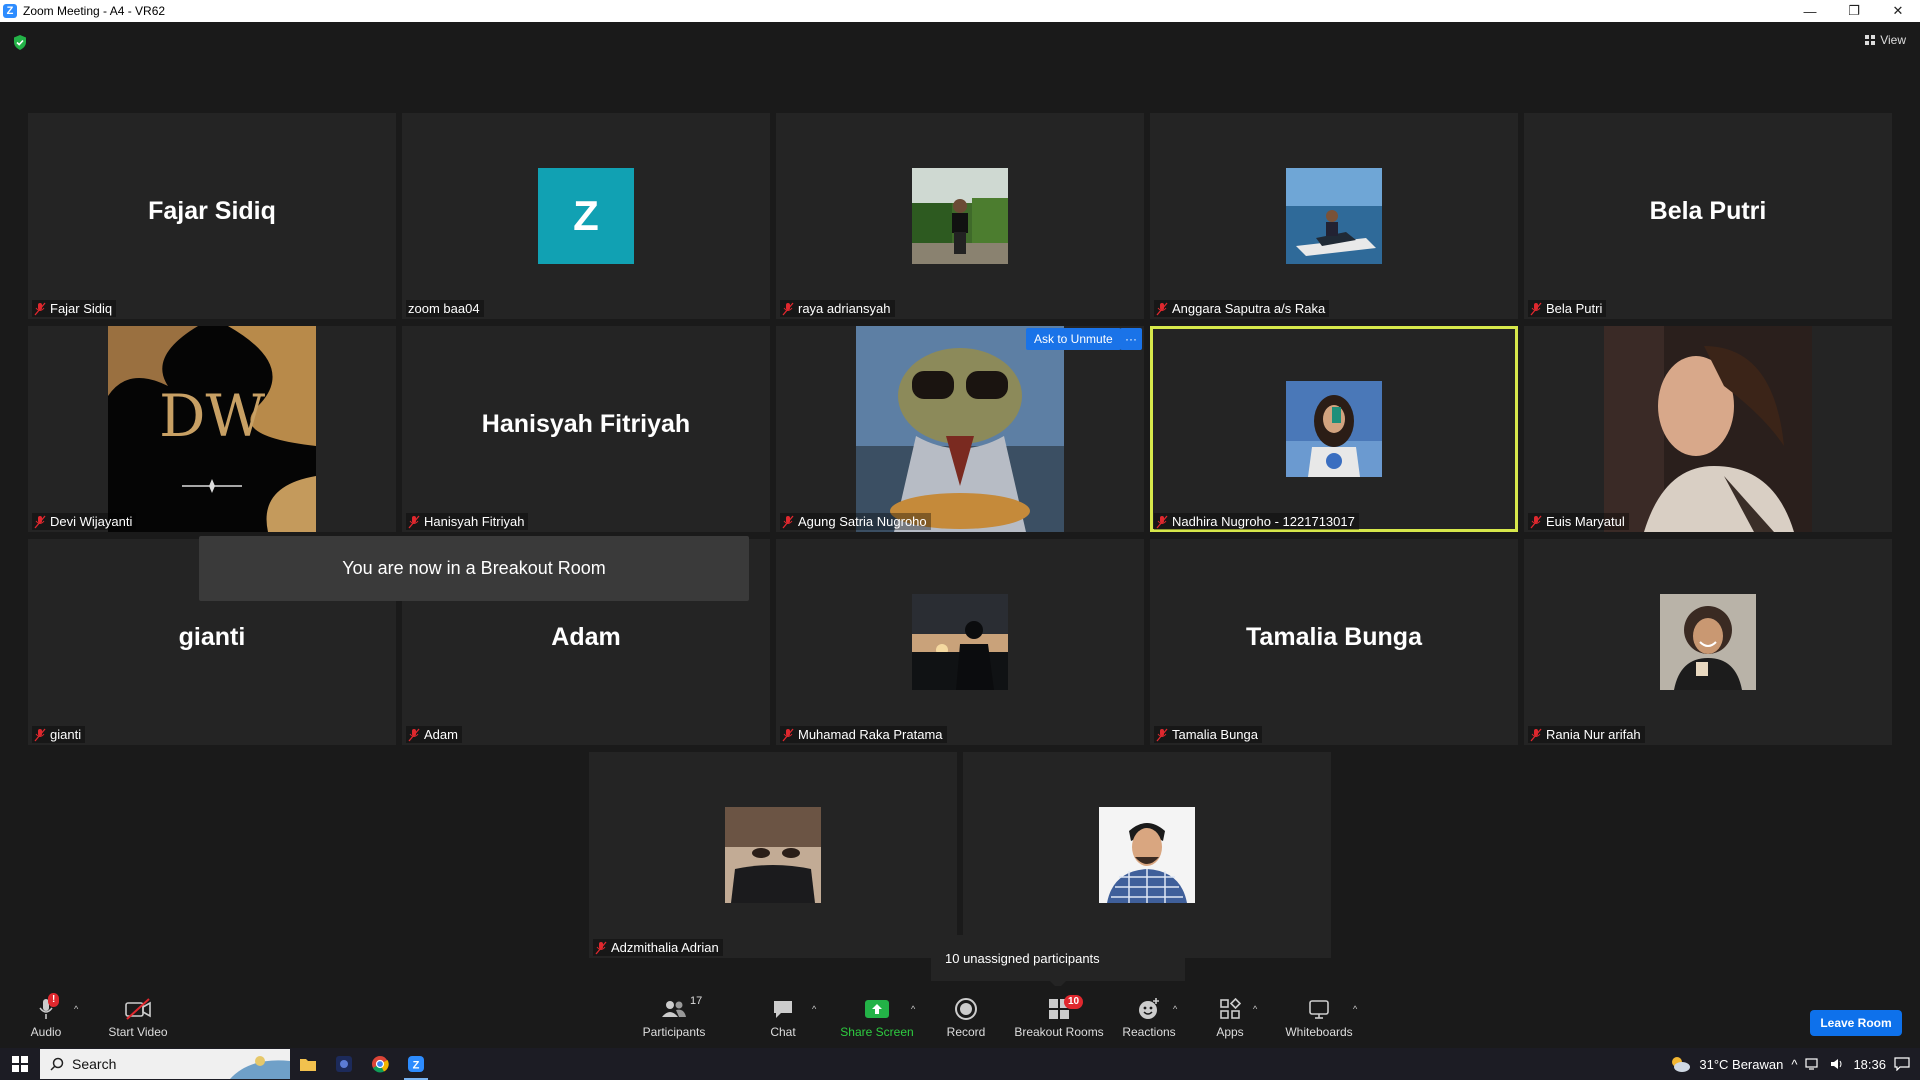 This screenshot has width=1920, height=1080. Describe the element at coordinates (966, 1017) in the screenshot. I see `record-button: Record` at that location.